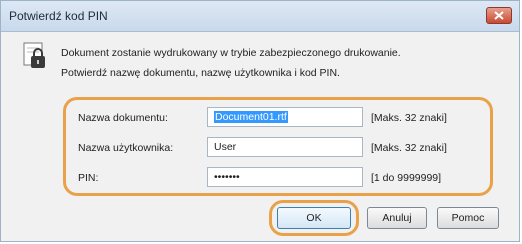 The height and width of the screenshot is (244, 522). I want to click on close-button, so click(499, 15).